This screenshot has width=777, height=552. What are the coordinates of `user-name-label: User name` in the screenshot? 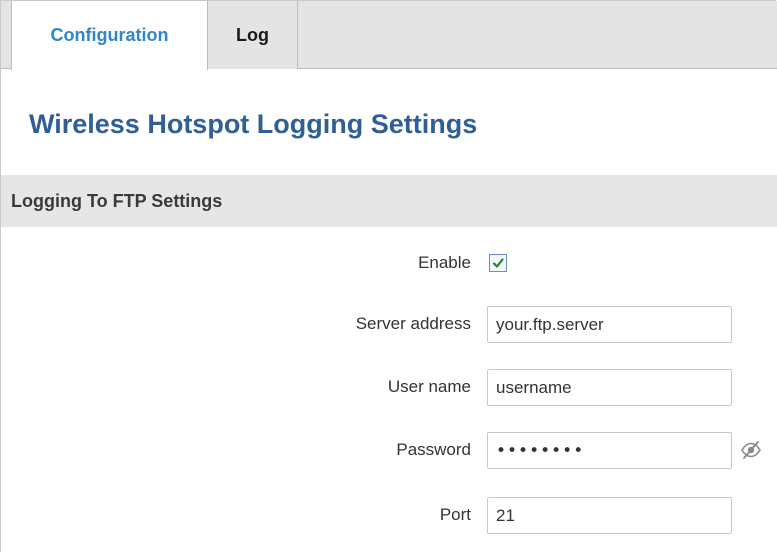 It's located at (429, 386).